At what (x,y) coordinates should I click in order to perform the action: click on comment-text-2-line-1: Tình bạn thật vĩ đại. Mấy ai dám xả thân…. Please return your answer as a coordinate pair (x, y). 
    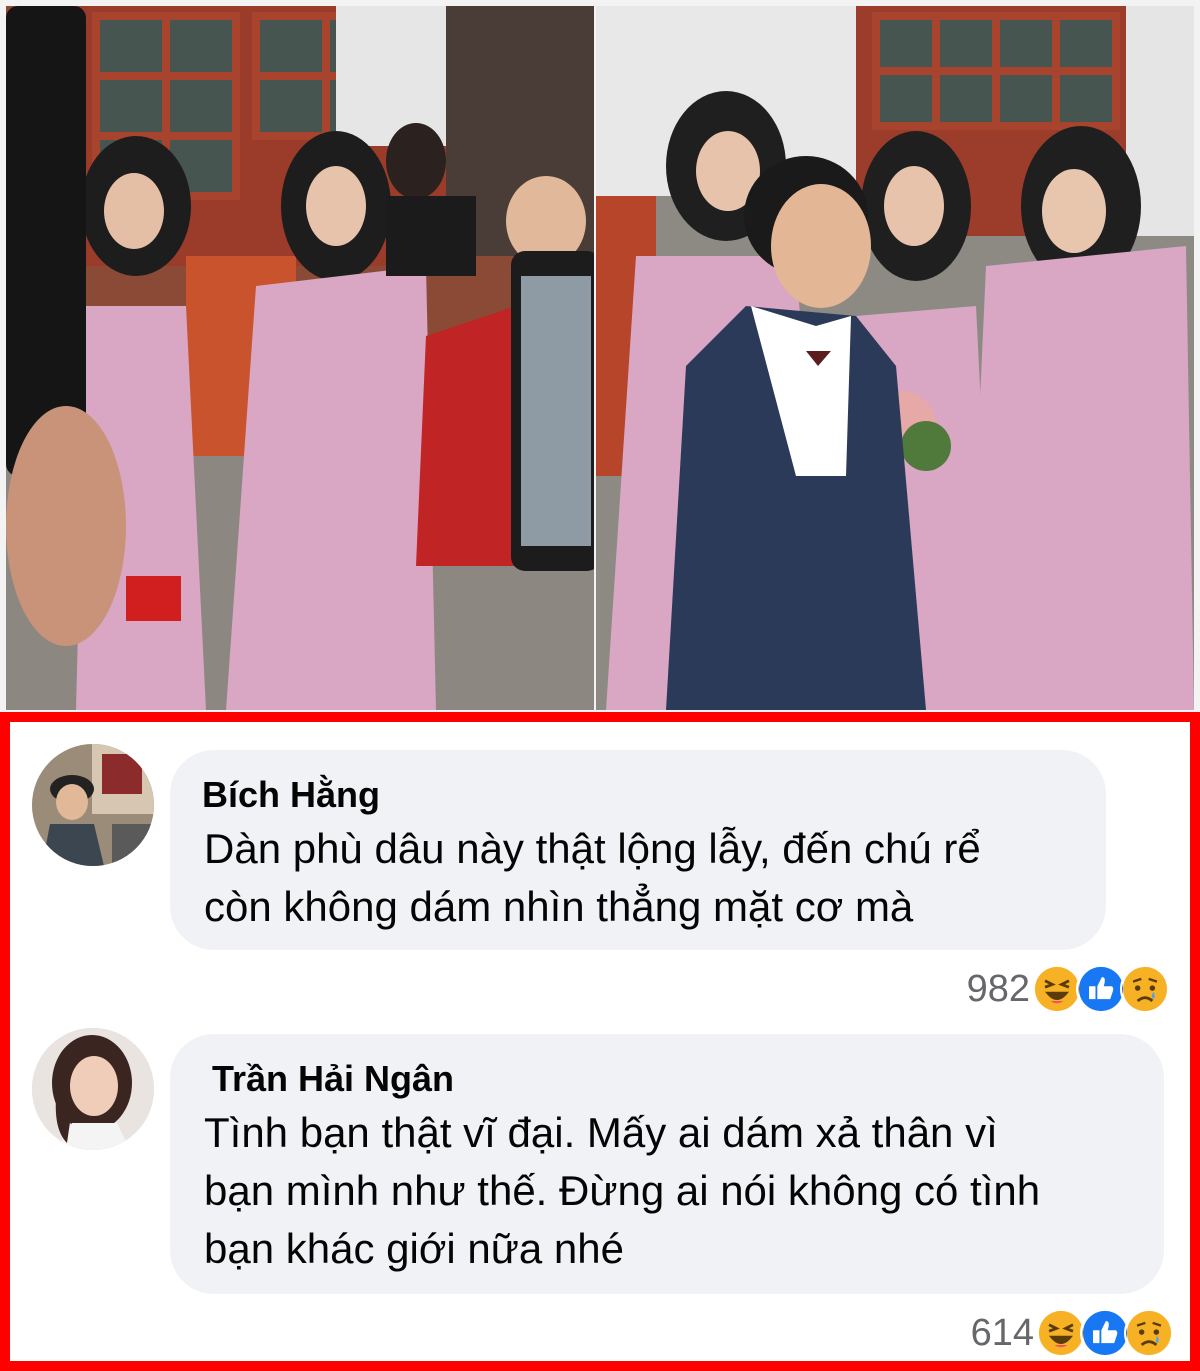
    Looking at the image, I should click on (601, 1132).